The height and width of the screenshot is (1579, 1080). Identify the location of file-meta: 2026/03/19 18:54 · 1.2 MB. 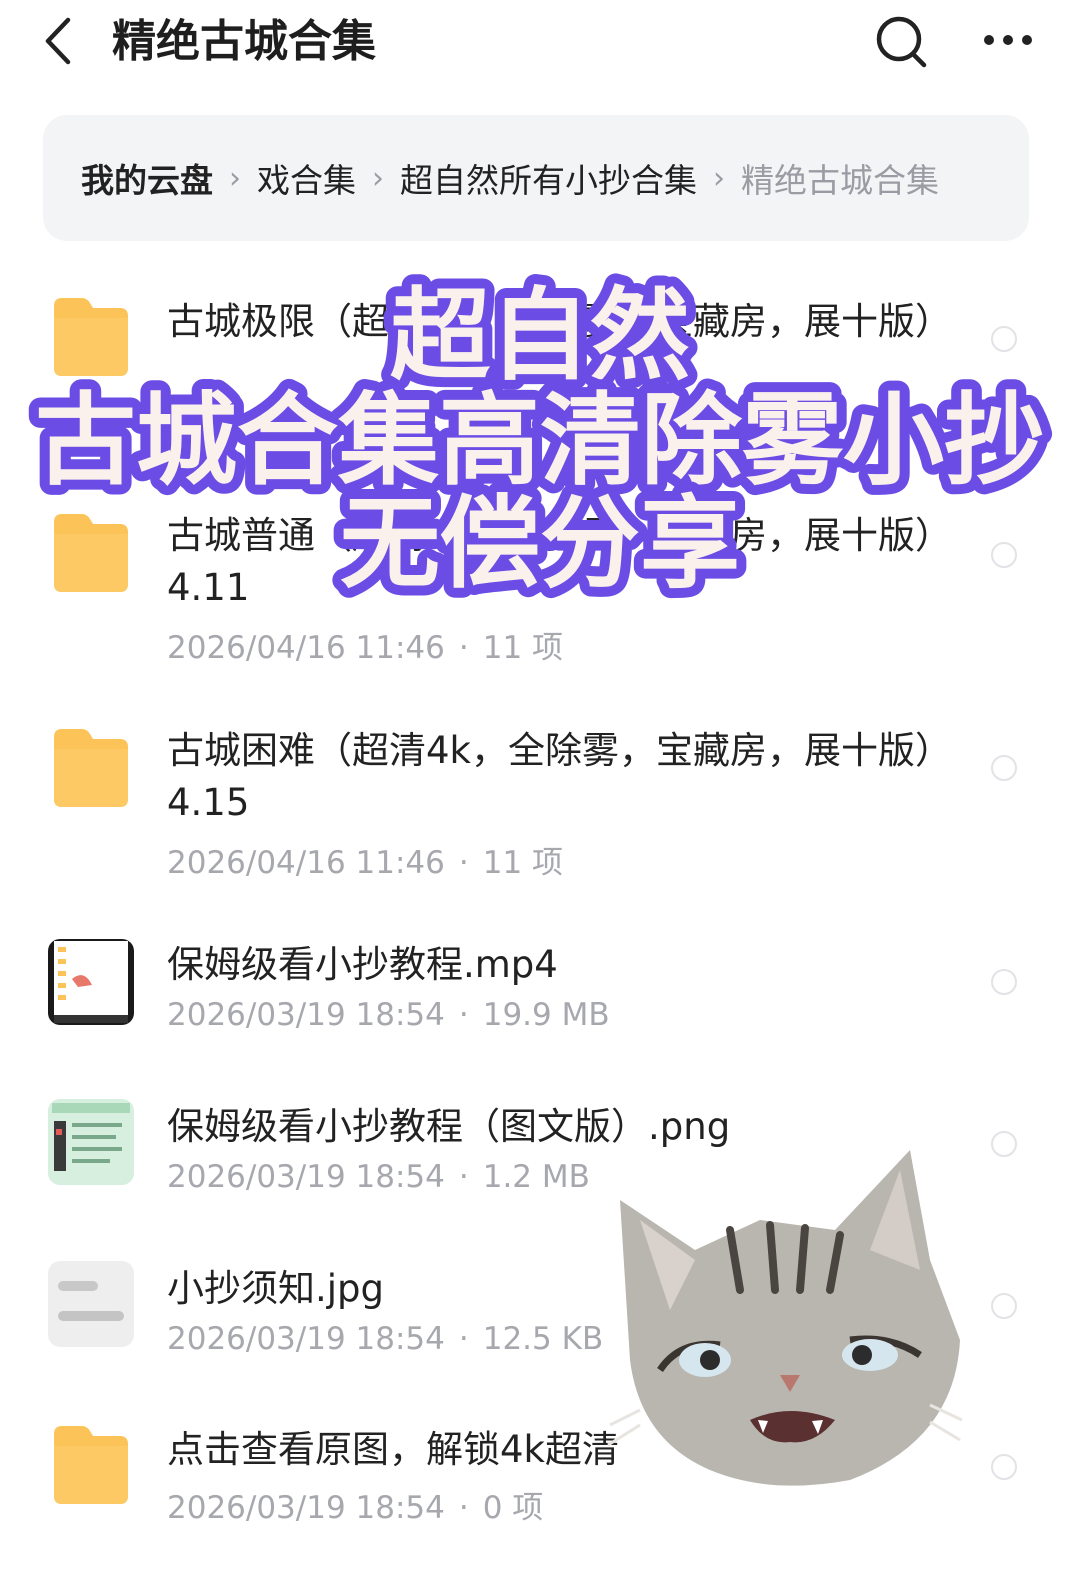
(378, 1177).